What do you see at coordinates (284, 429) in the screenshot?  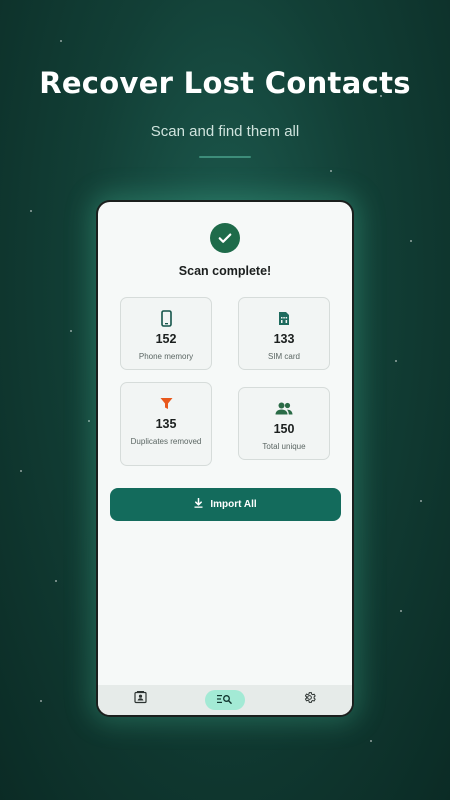 I see `stat-value: 150` at bounding box center [284, 429].